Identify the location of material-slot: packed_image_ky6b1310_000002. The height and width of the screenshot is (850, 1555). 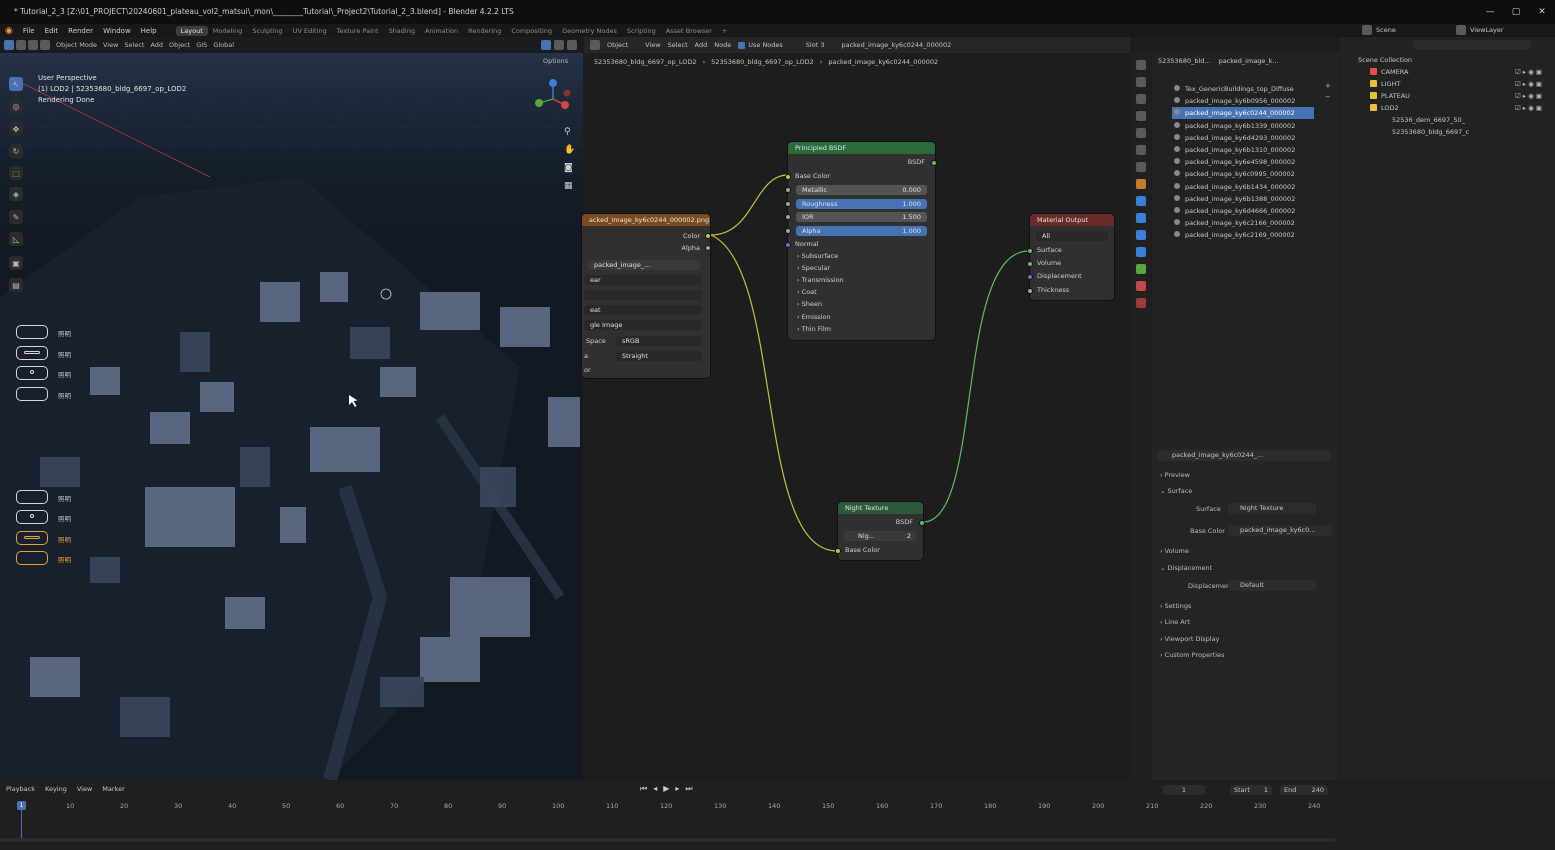
(1243, 150).